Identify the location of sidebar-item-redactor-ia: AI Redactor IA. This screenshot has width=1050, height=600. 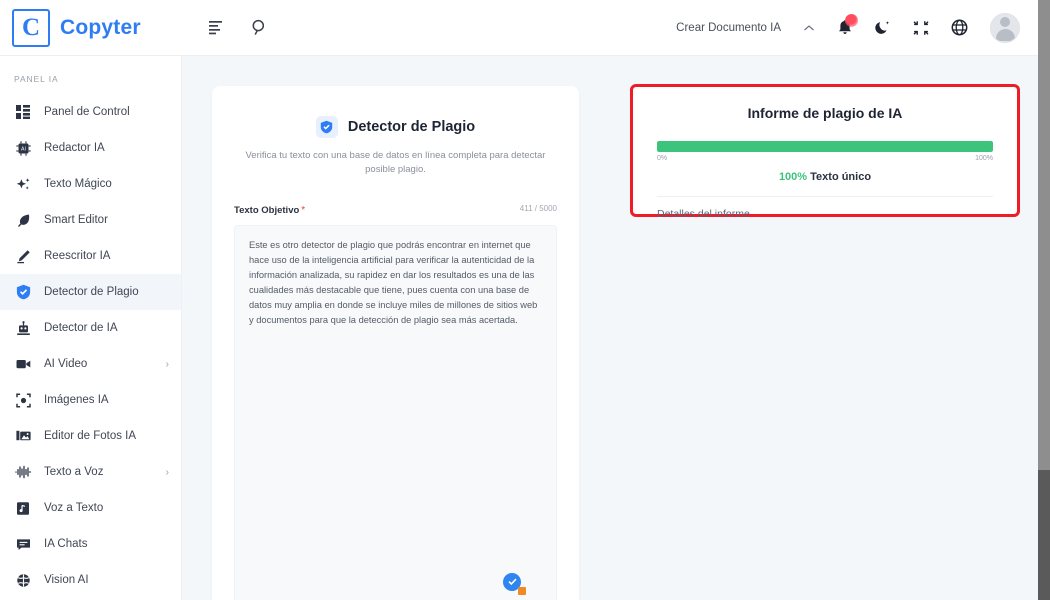
(90, 148).